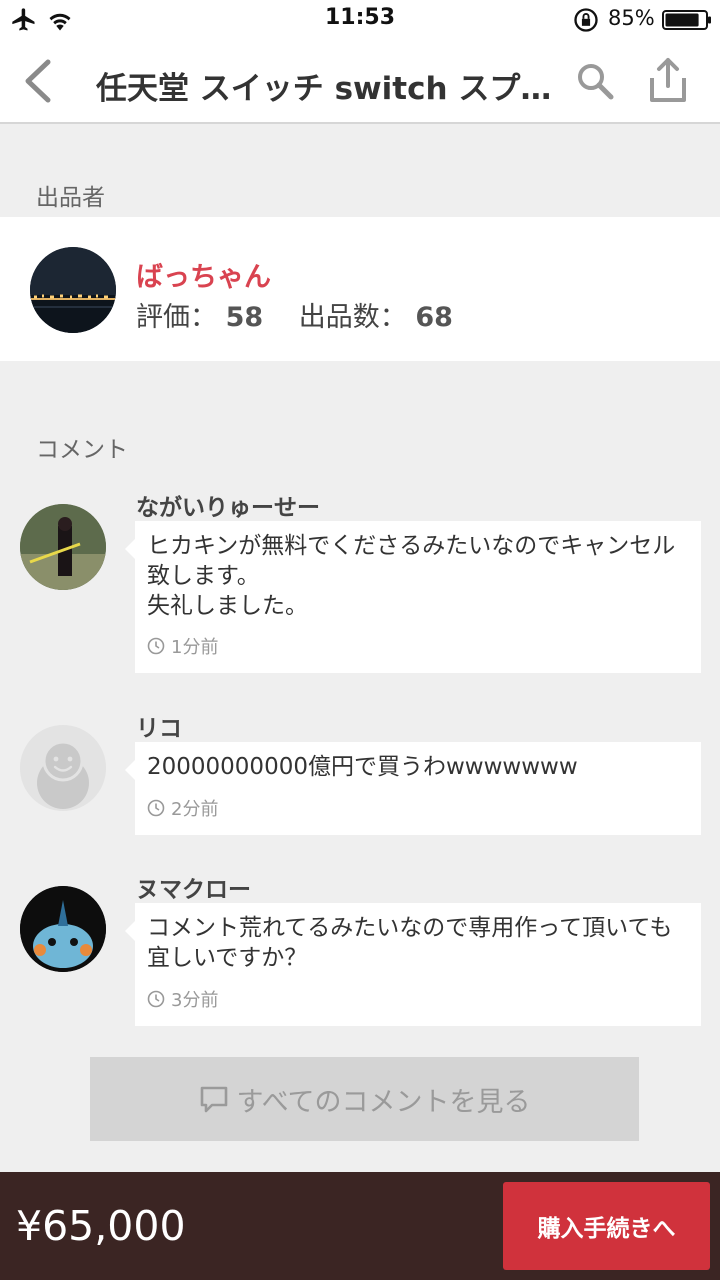 The width and height of the screenshot is (720, 1280). Describe the element at coordinates (101, 1226) in the screenshot. I see `price: ¥65,000` at that location.